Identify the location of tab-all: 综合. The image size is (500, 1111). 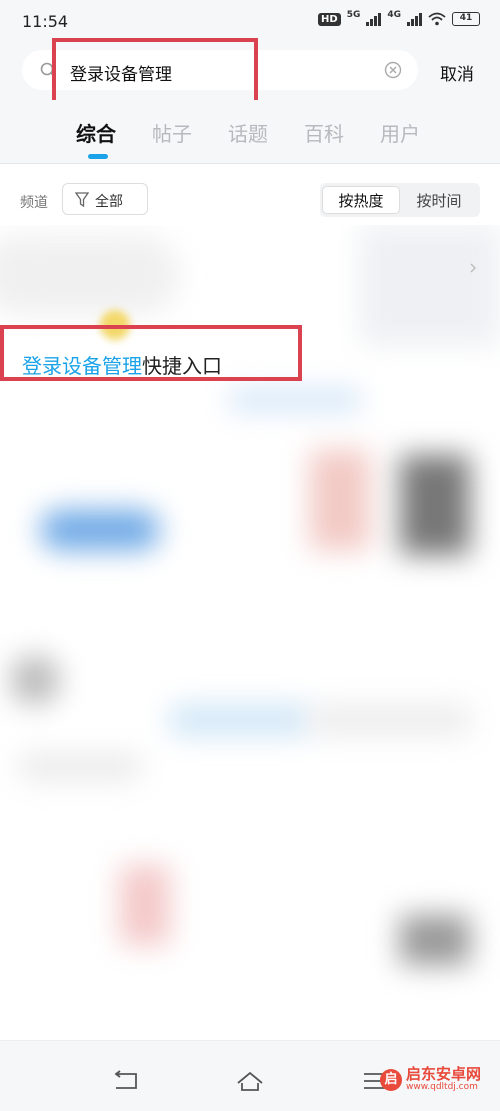
(96, 132).